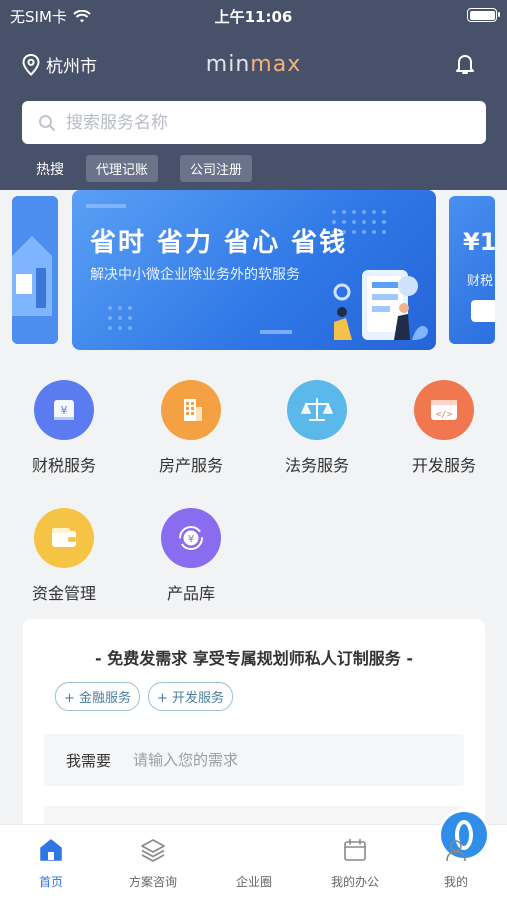 The image size is (507, 900). What do you see at coordinates (456, 851) in the screenshot?
I see `user-icon` at bounding box center [456, 851].